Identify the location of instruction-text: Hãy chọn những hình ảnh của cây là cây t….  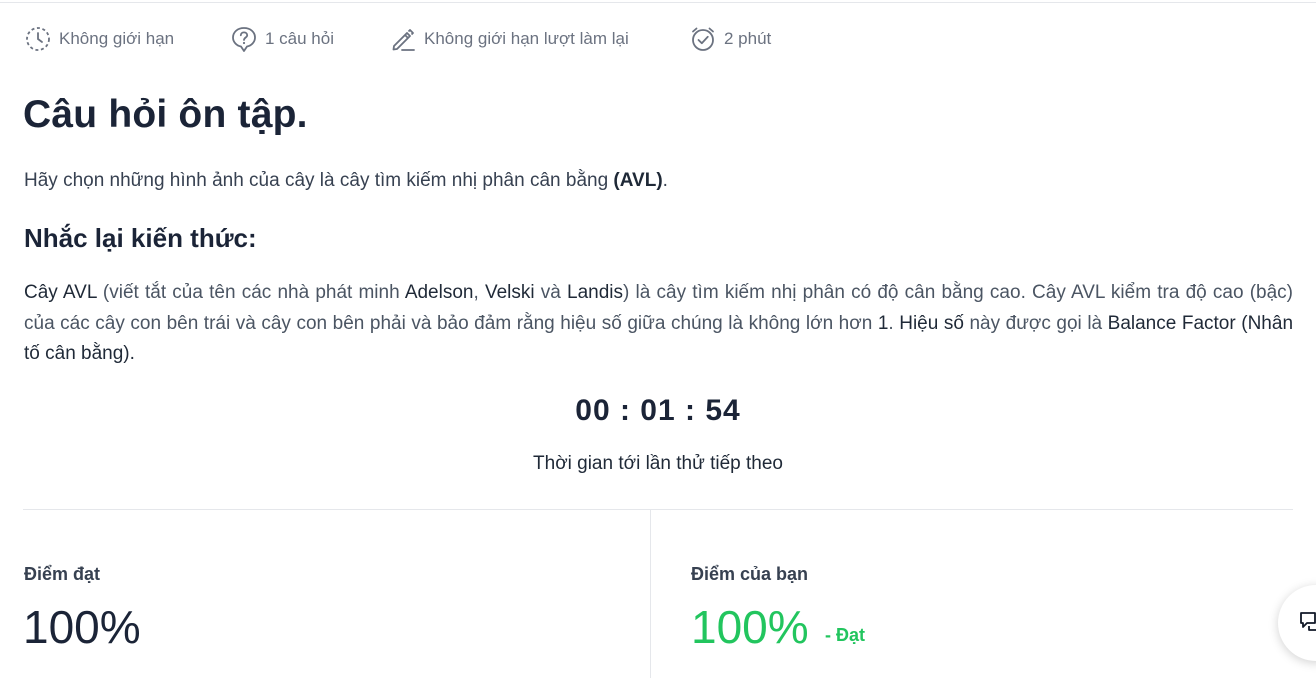
(319, 180).